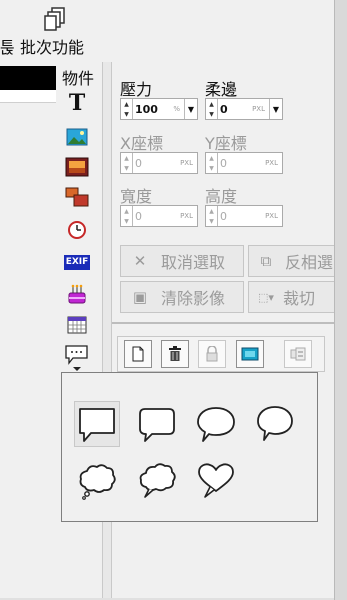 The height and width of the screenshot is (600, 347). I want to click on feather-value: 0, so click(224, 109).